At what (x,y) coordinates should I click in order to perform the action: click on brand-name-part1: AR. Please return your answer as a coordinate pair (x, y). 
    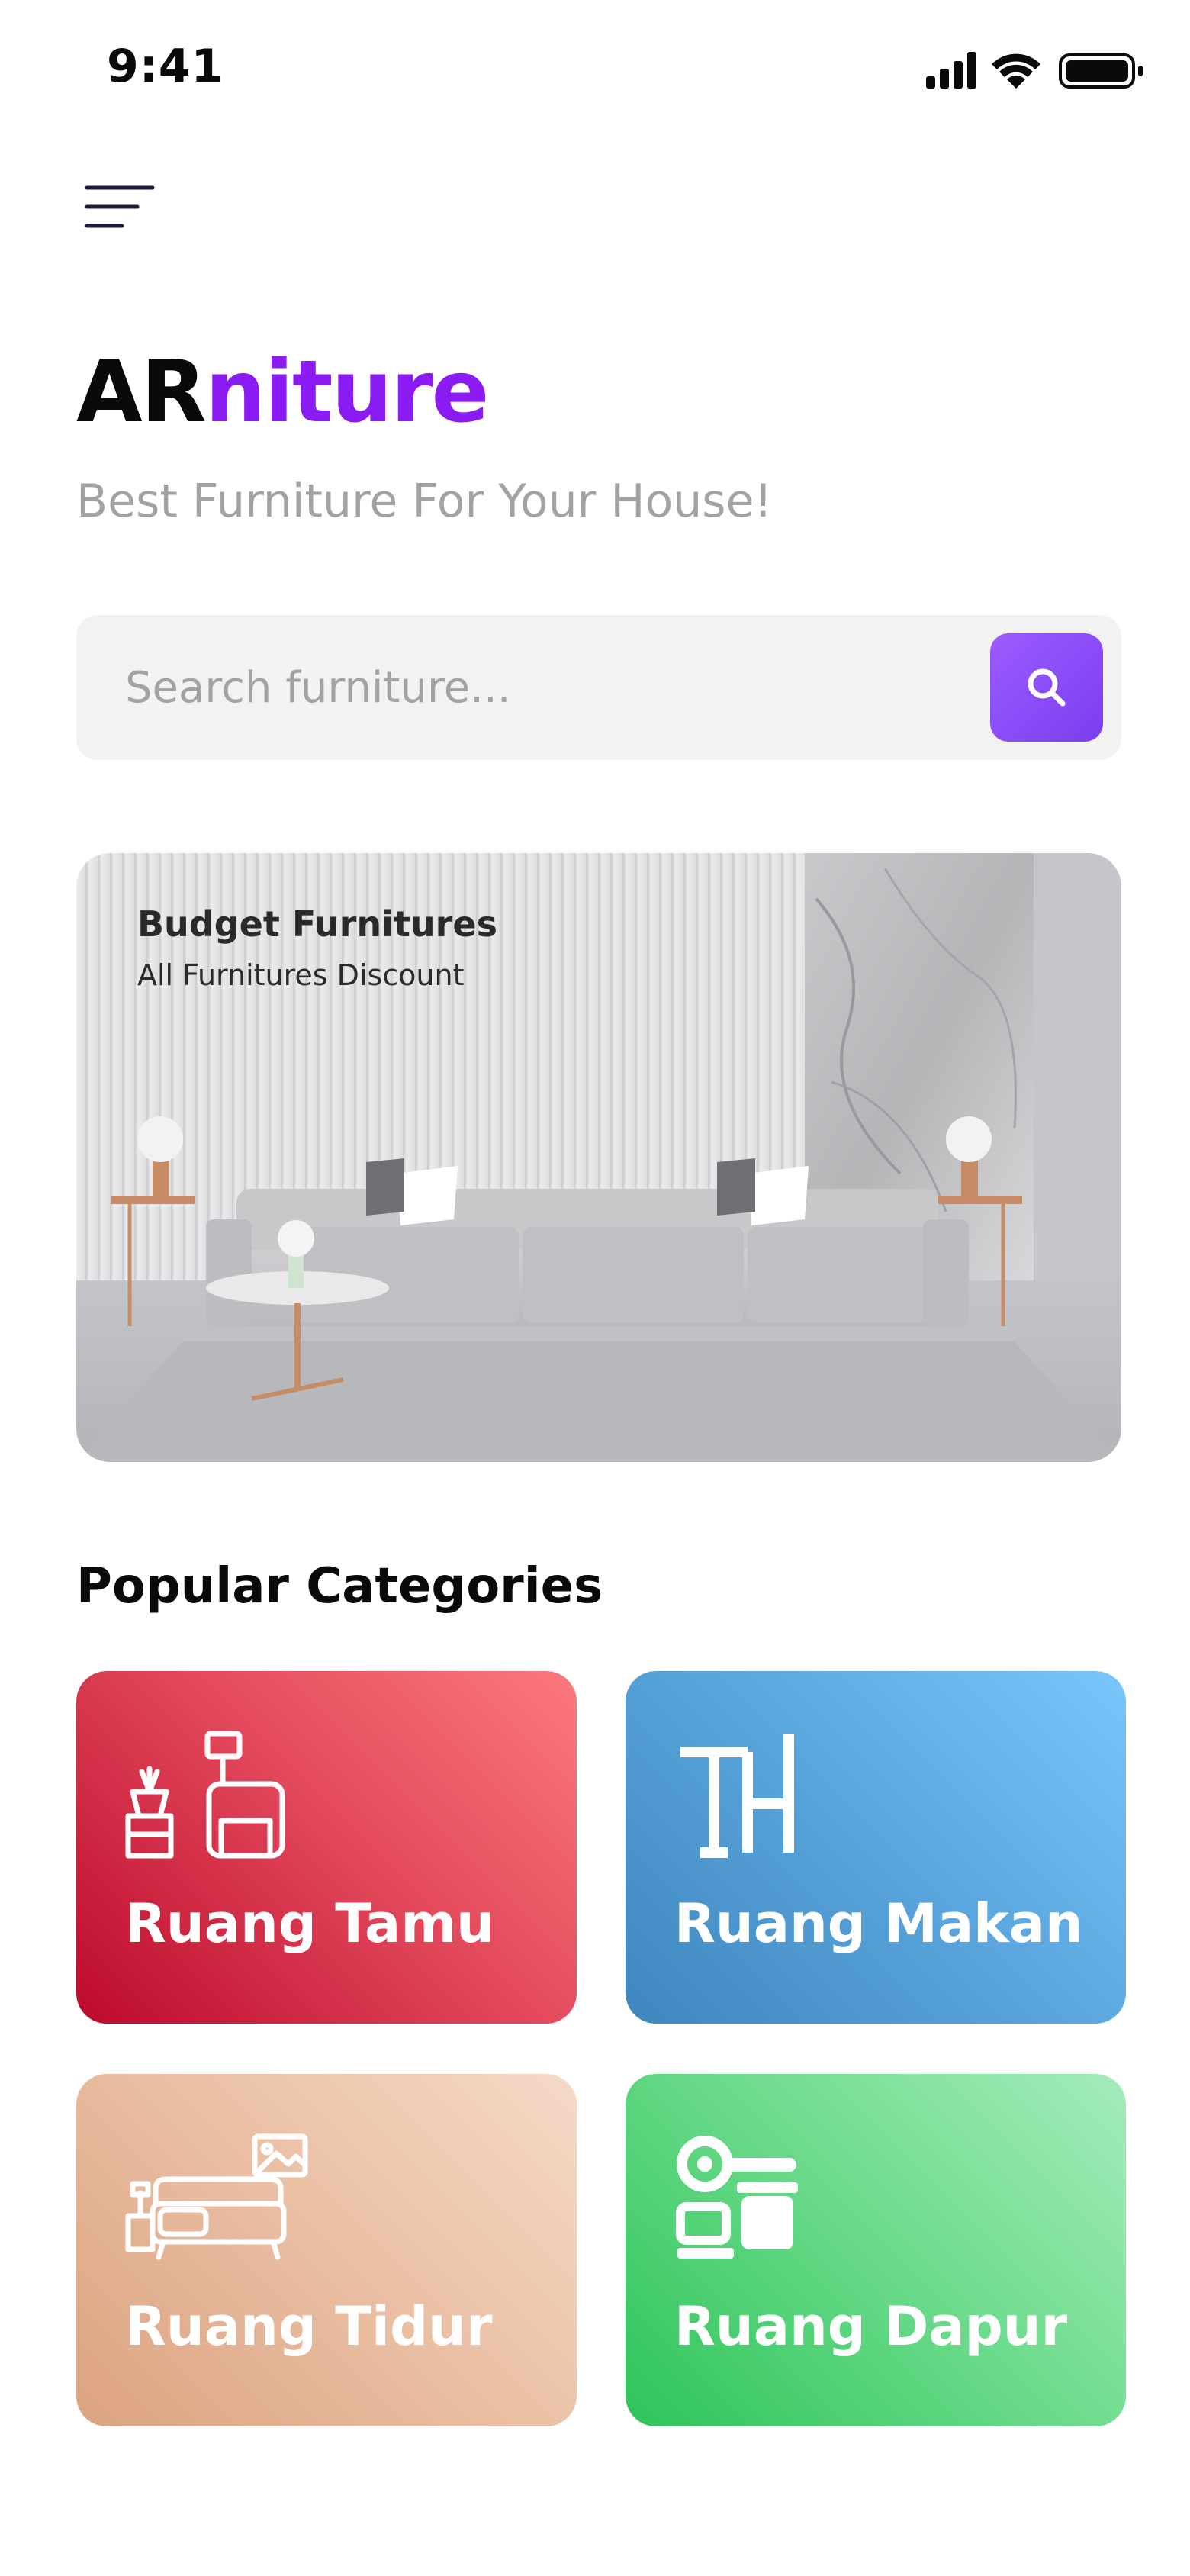
    Looking at the image, I should click on (141, 392).